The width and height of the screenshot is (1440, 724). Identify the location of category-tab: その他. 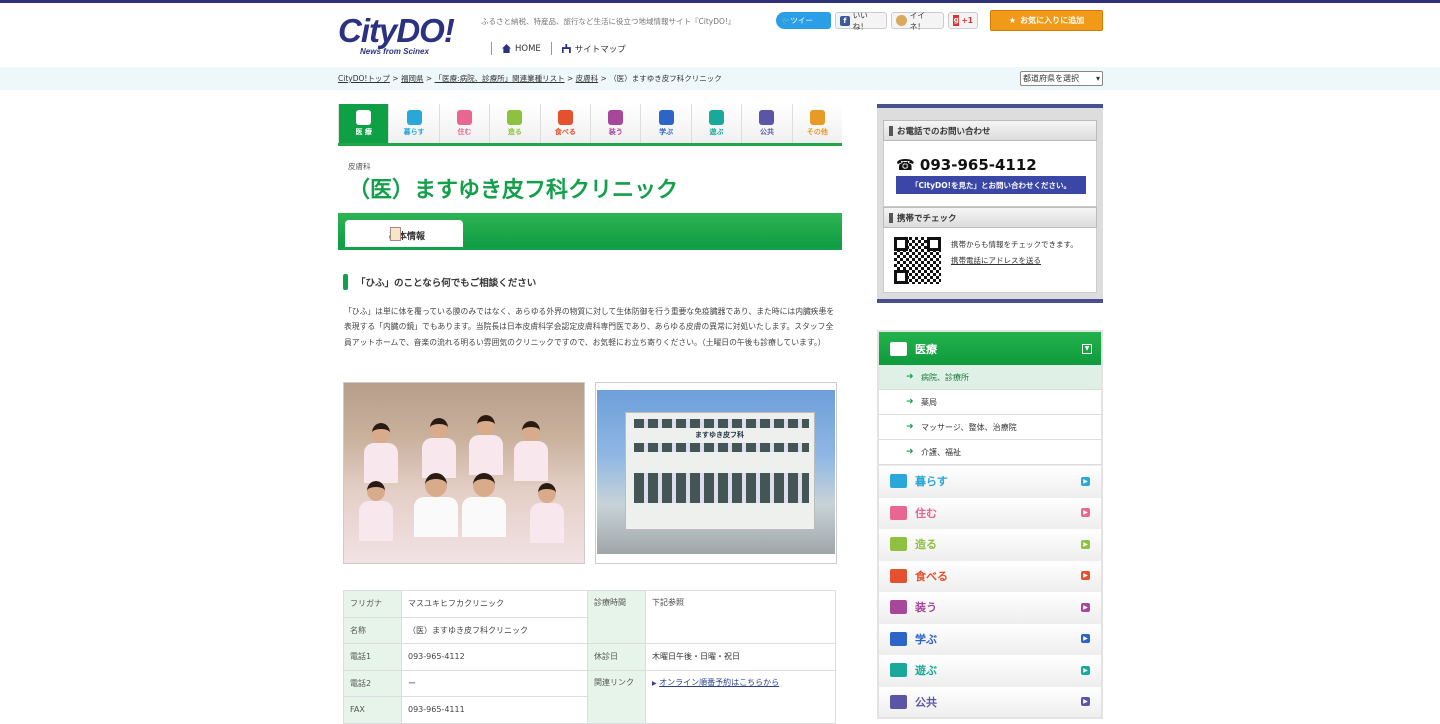
(817, 123).